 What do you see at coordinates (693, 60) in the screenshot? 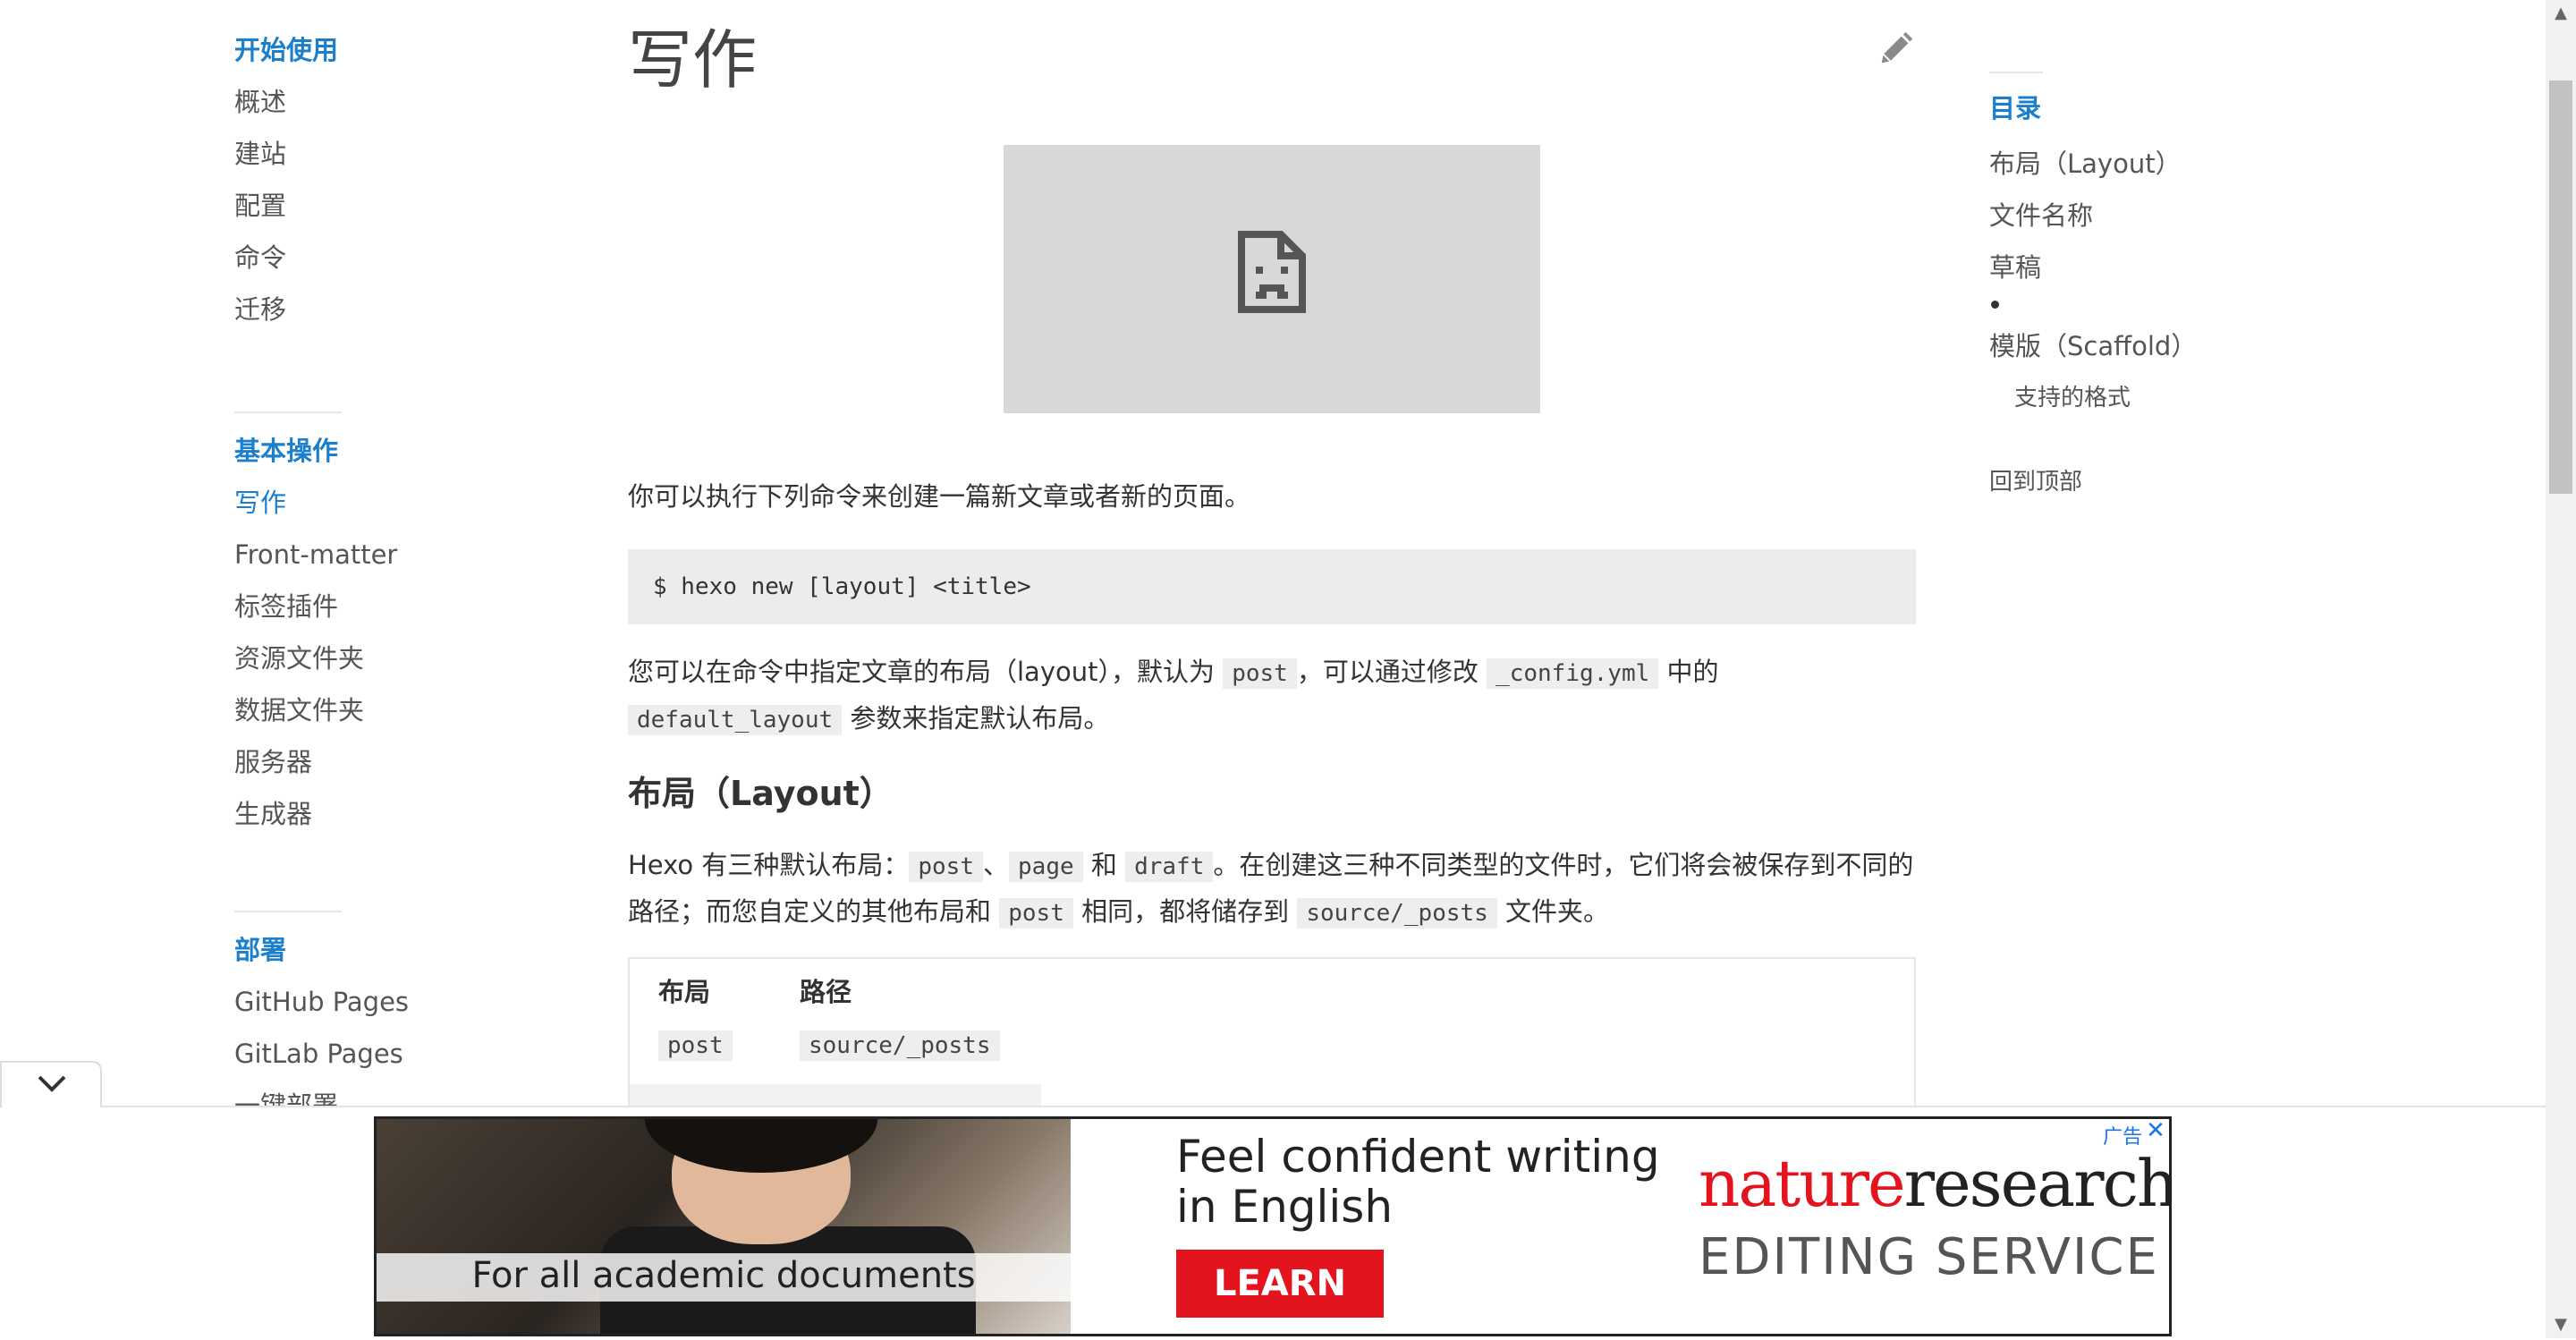
I see `page-title: 写作` at bounding box center [693, 60].